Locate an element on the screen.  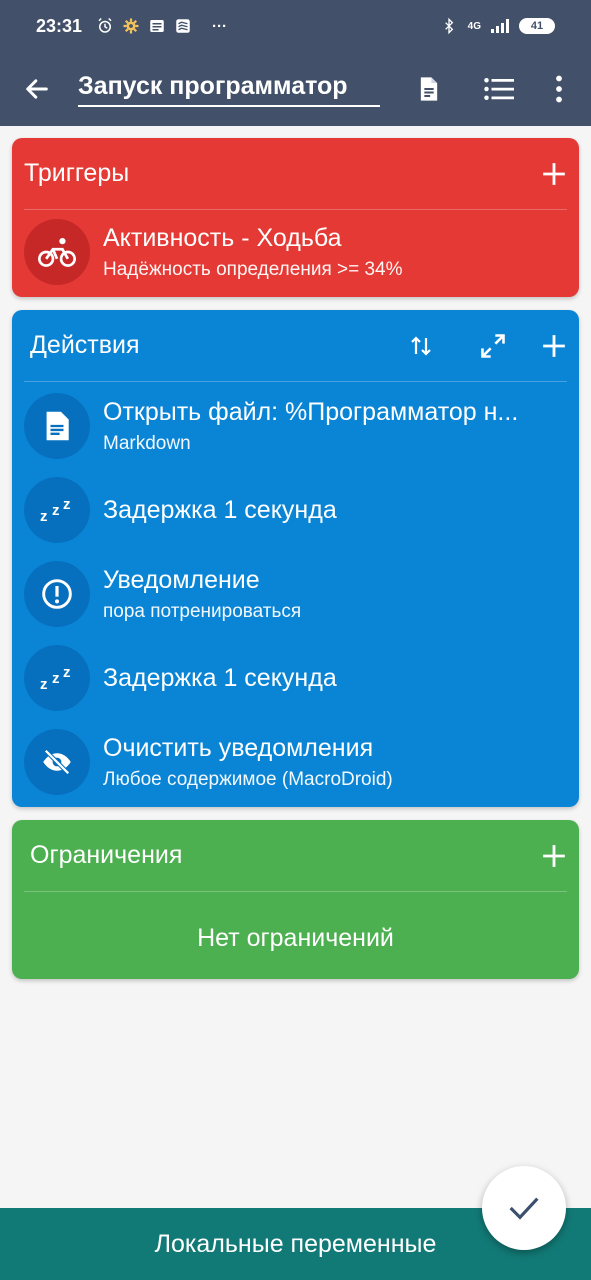
action-title: Очистить уведомления is located at coordinates (238, 747).